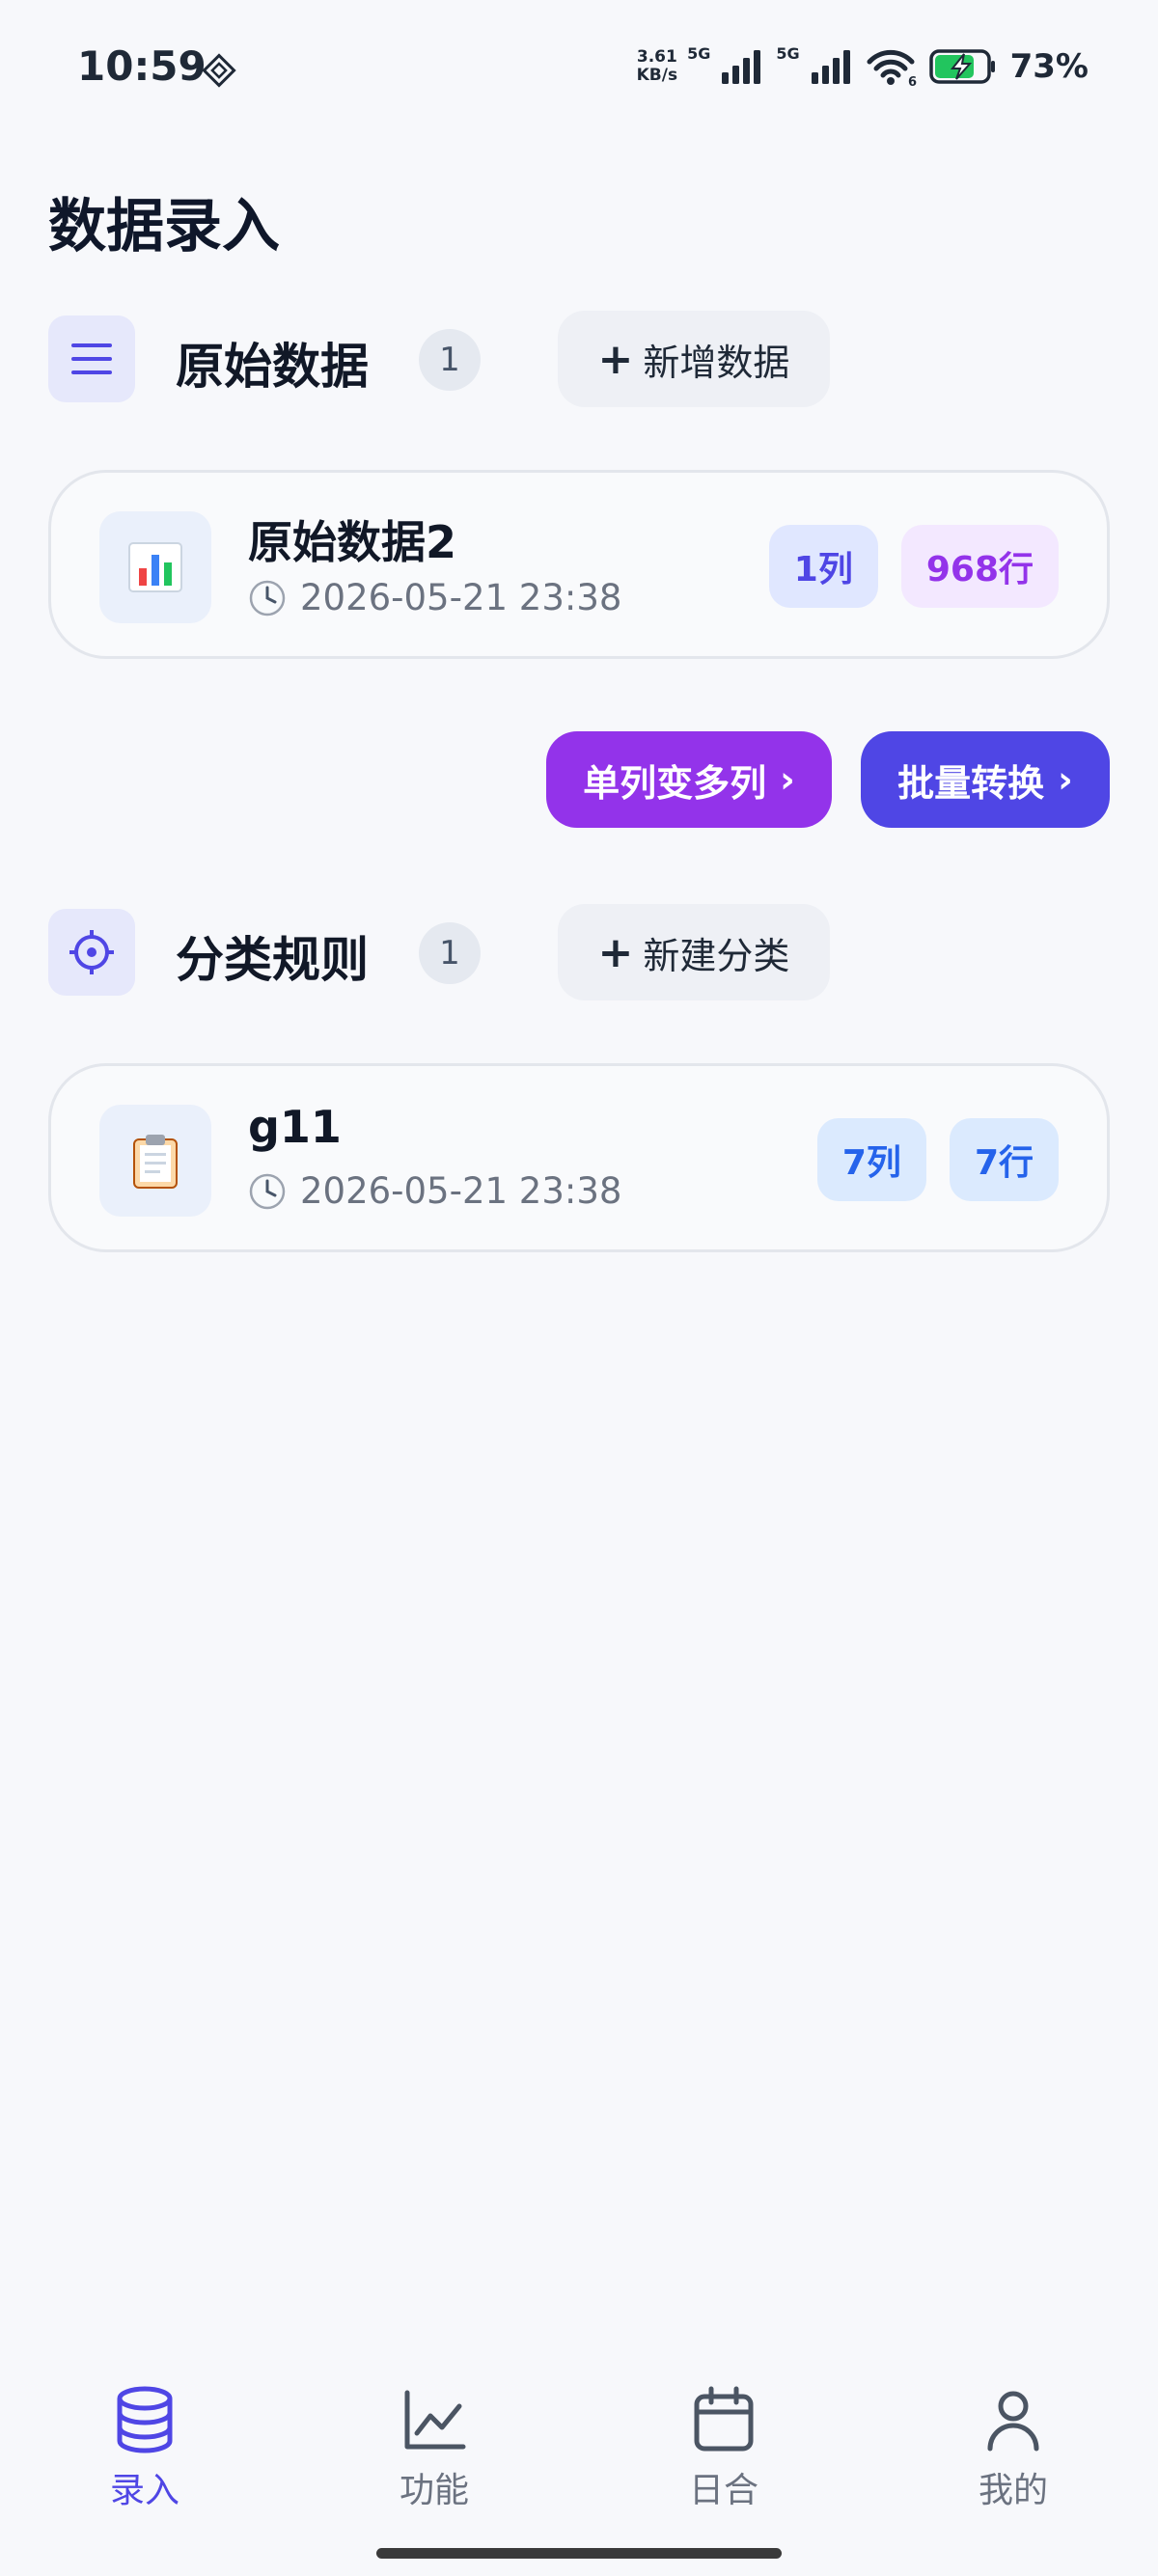  What do you see at coordinates (979, 567) in the screenshot?
I see `row-count-badge: 968行` at bounding box center [979, 567].